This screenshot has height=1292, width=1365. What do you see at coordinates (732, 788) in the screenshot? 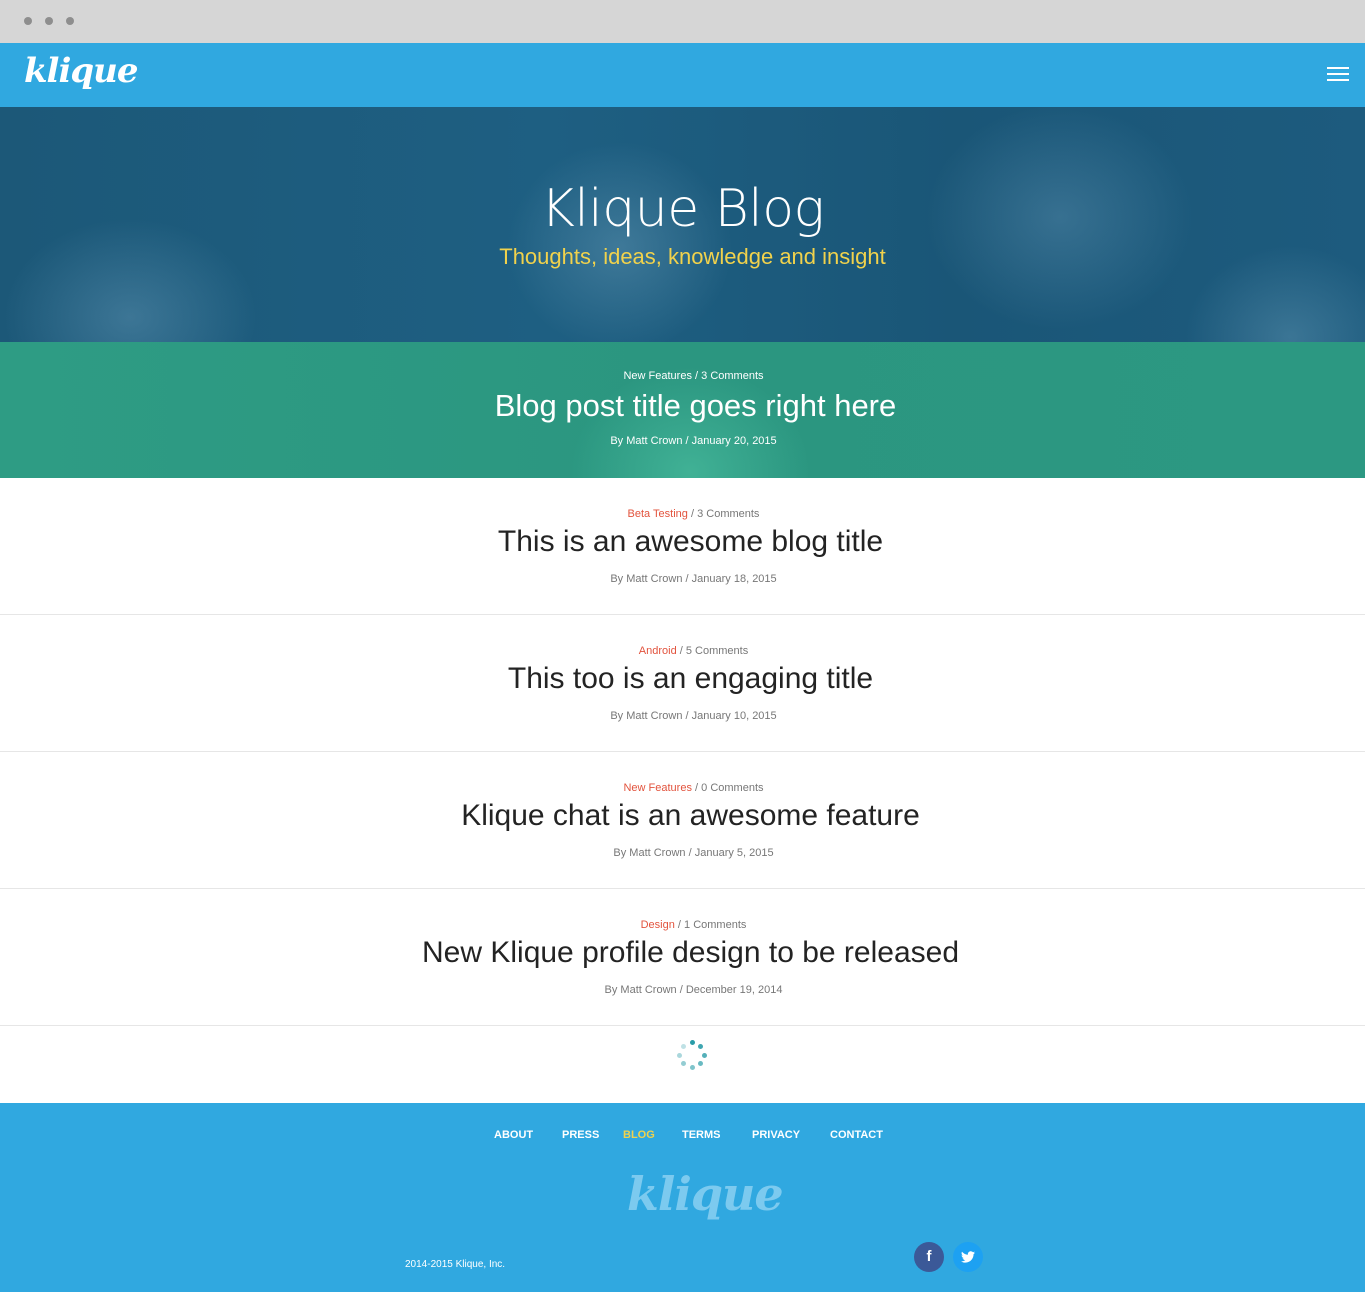
I see `post-comments: 0 Comments` at bounding box center [732, 788].